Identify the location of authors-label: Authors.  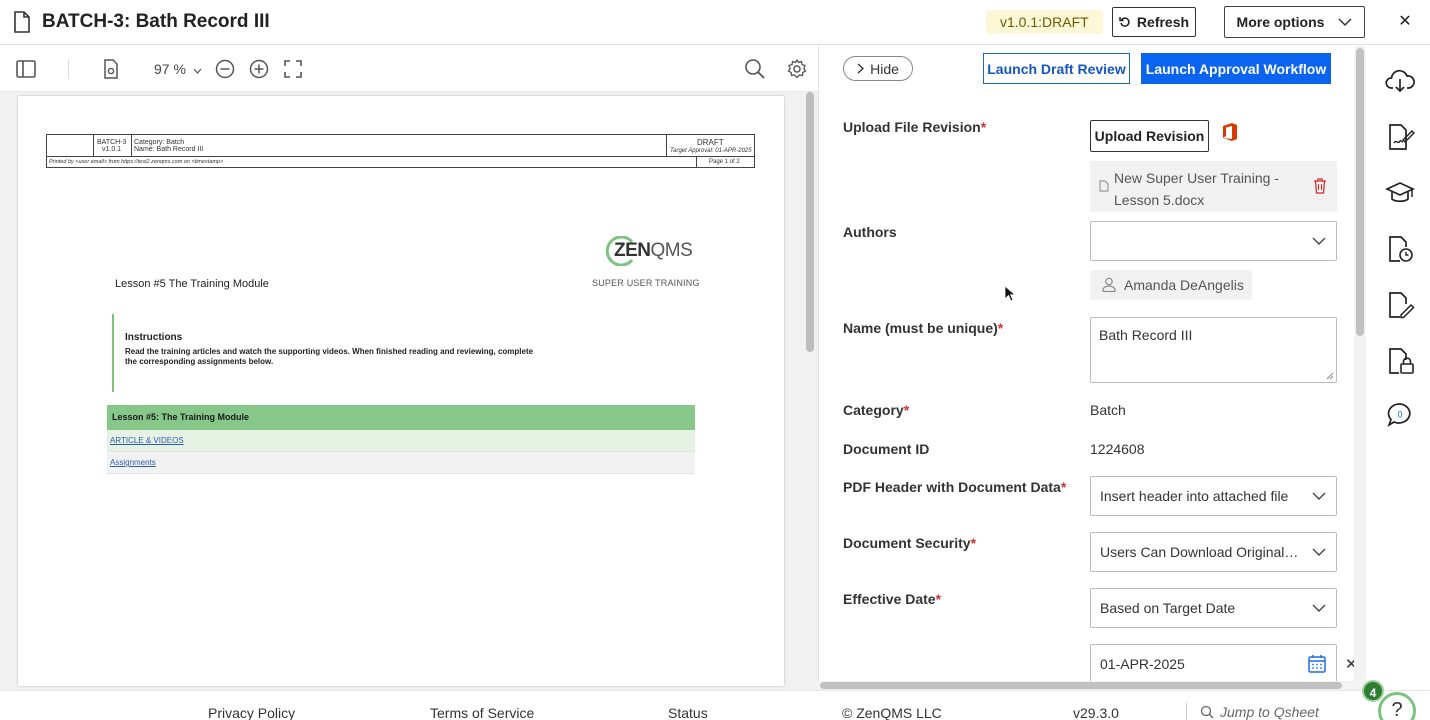
(870, 232).